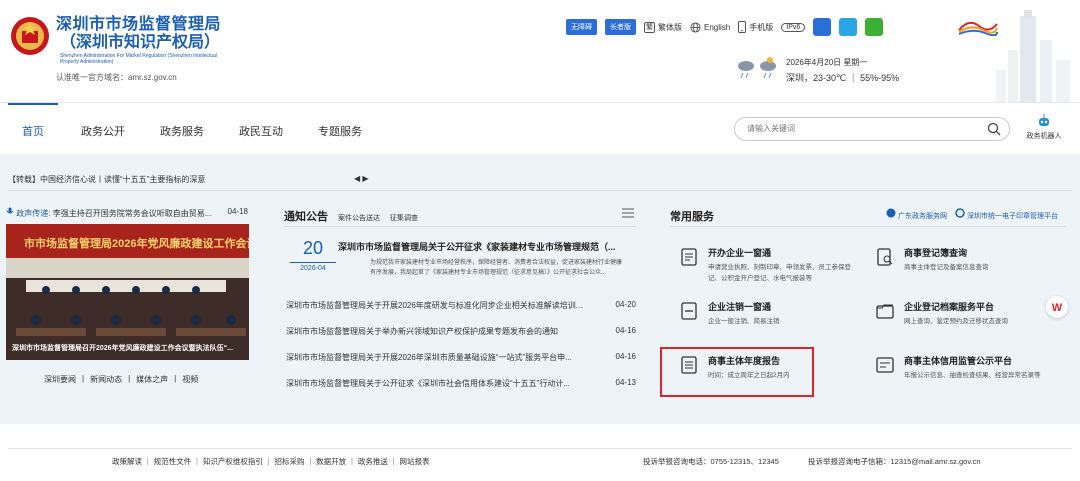 This screenshot has width=1080, height=481. I want to click on w-logo-icon: W, so click(1057, 308).